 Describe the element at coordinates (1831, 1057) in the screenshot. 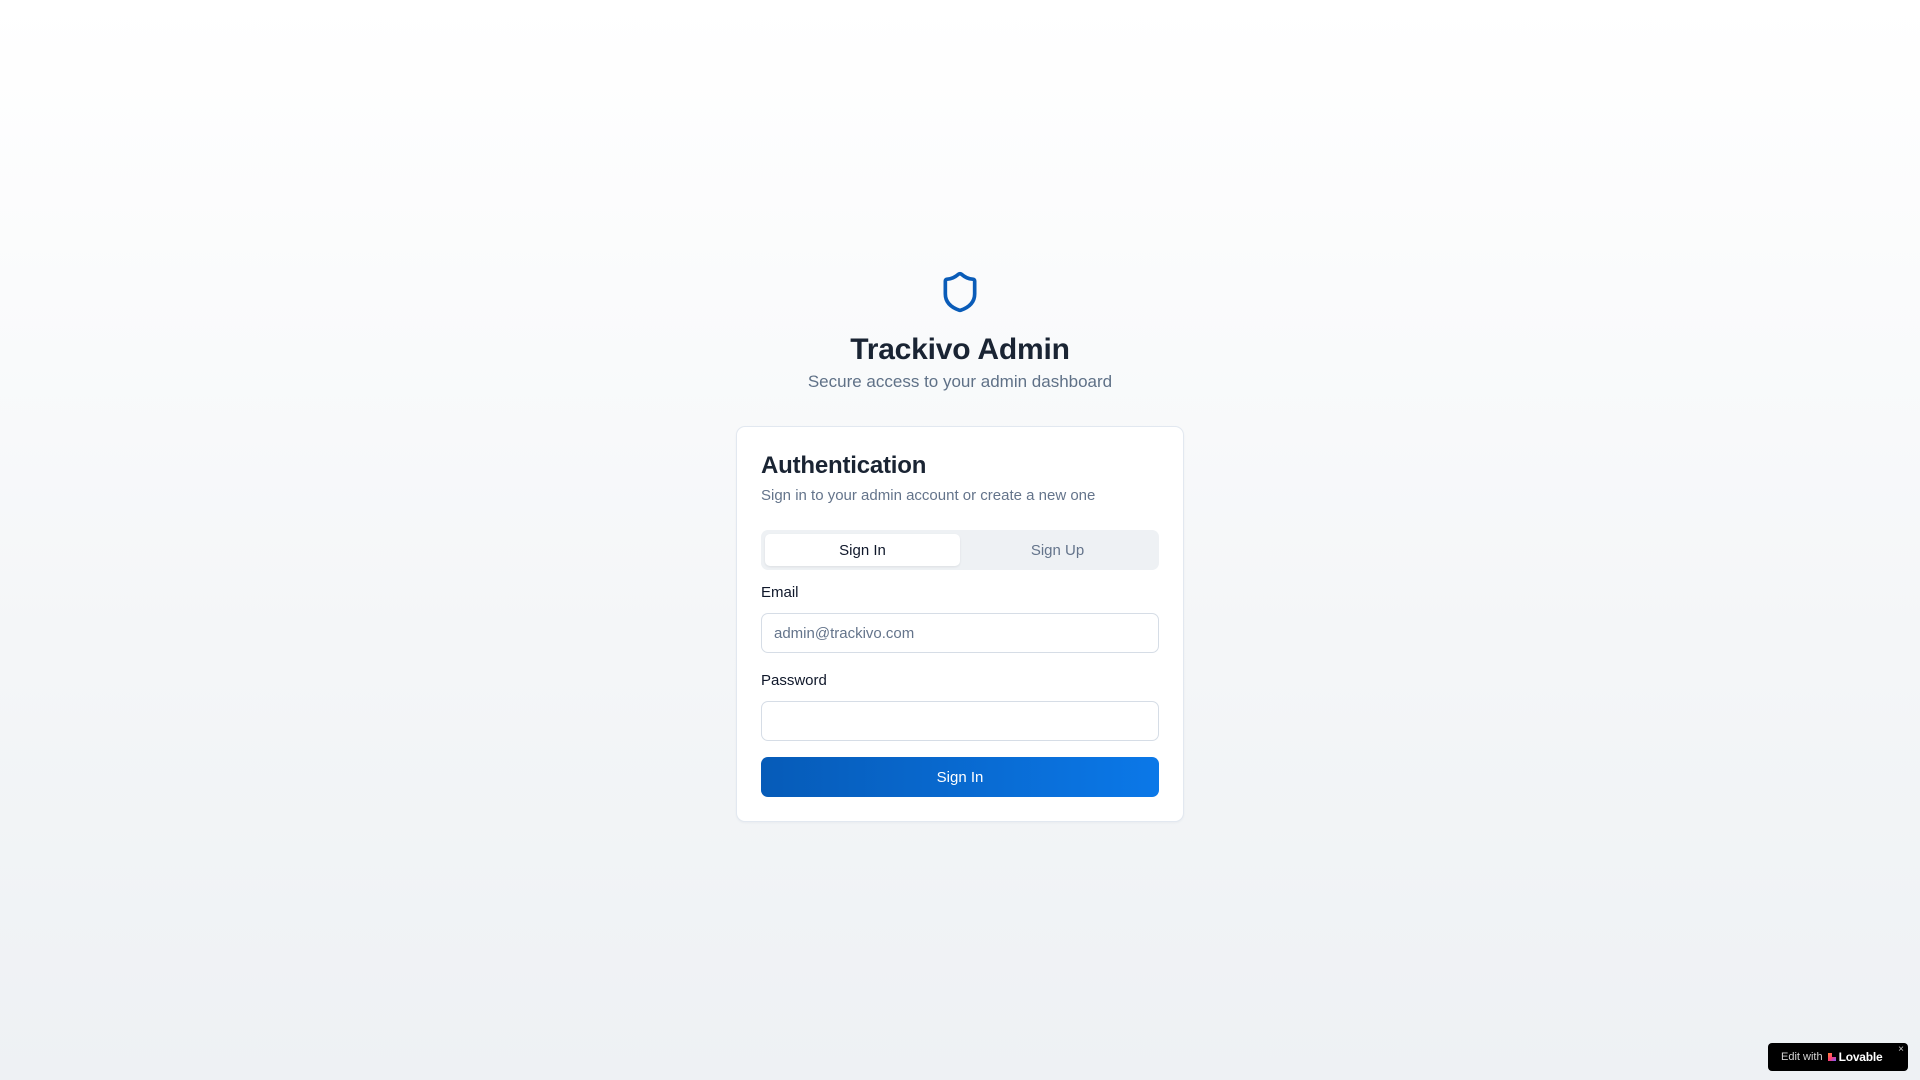

I see `lovable-heart-icon` at that location.